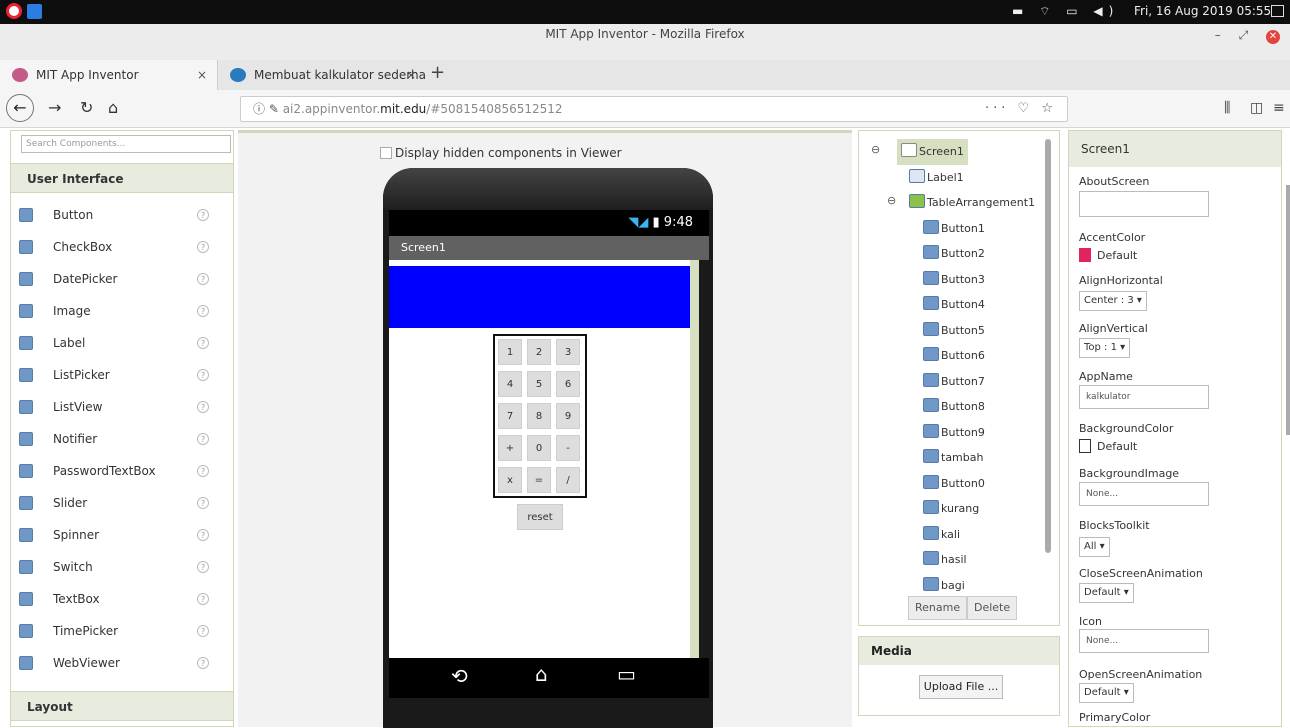  What do you see at coordinates (1106, 593) in the screenshot?
I see `closescreenanimation-select: Default ▾` at bounding box center [1106, 593].